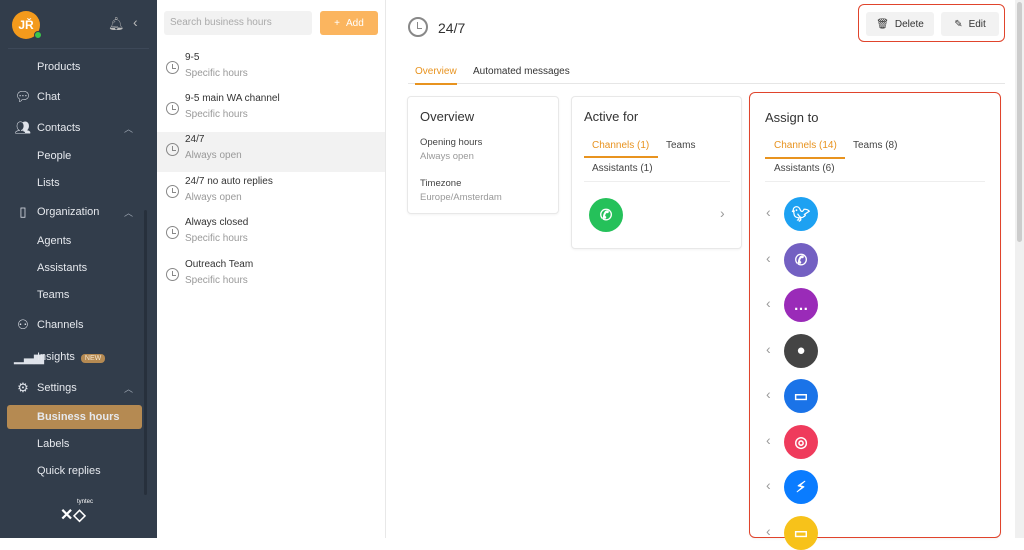 This screenshot has width=1024, height=550. What do you see at coordinates (27, 25) in the screenshot?
I see `avatar: JŘ` at bounding box center [27, 25].